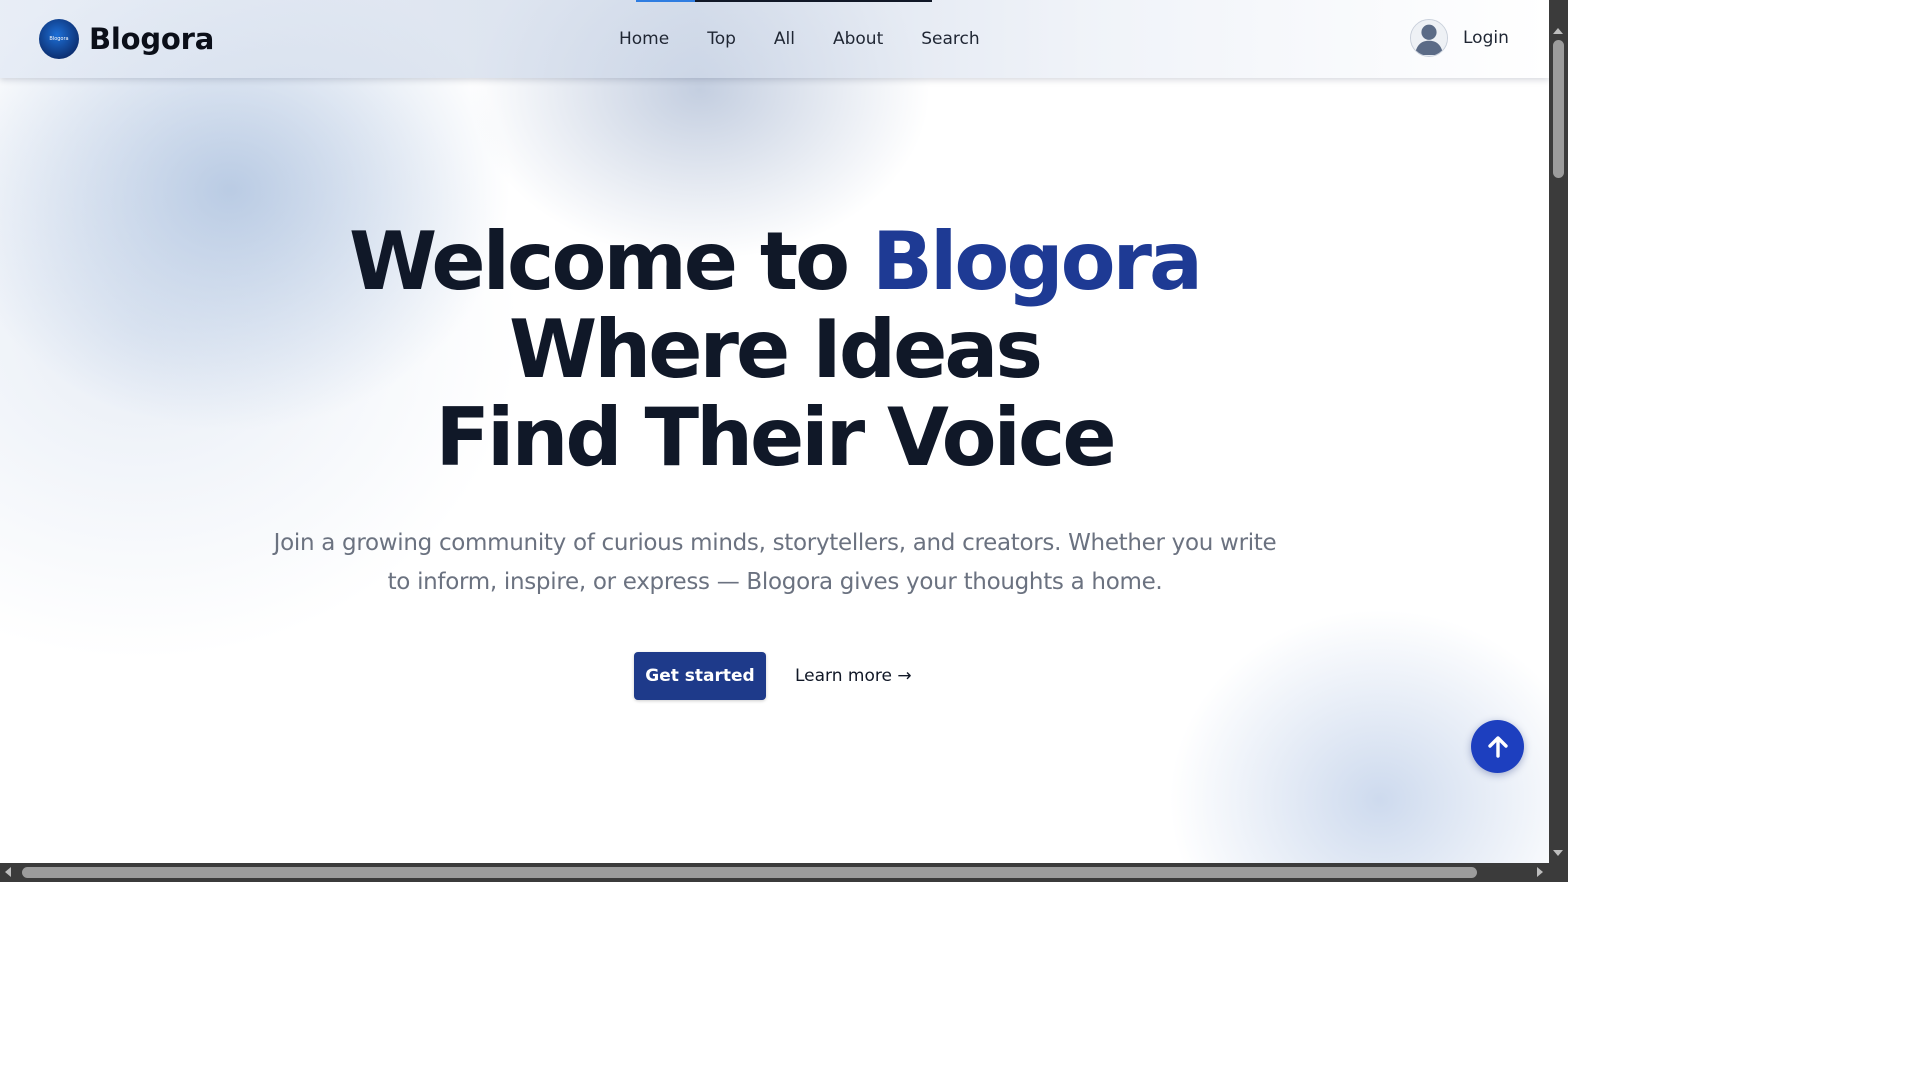  What do you see at coordinates (1459, 38) in the screenshot?
I see `user-area: Login` at bounding box center [1459, 38].